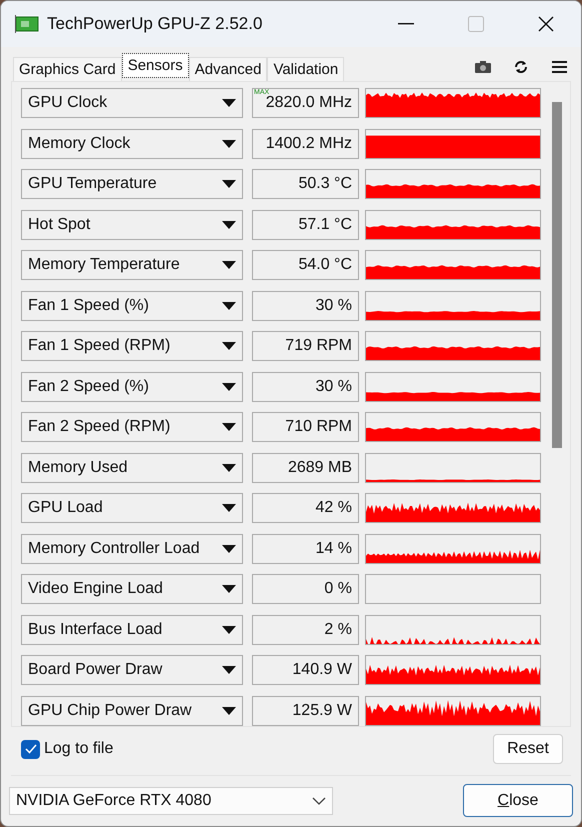 The height and width of the screenshot is (827, 582). Describe the element at coordinates (132, 346) in the screenshot. I see `sensor-dropdown: Fan 1 Speed (RPM)` at that location.